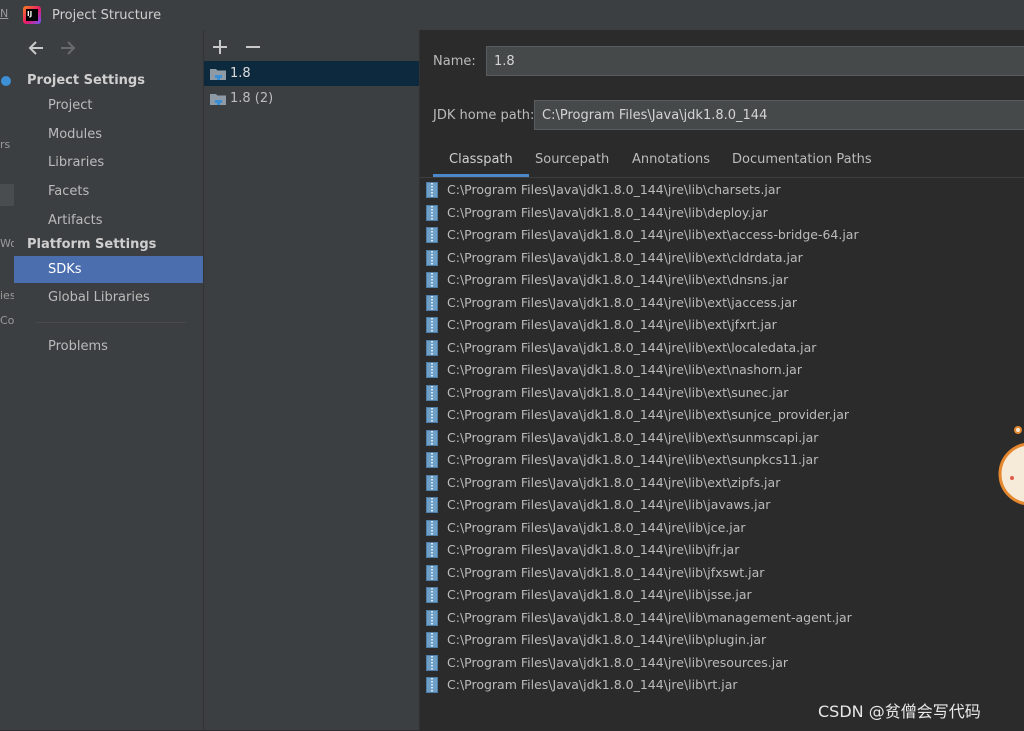 The image size is (1024, 731). What do you see at coordinates (108, 162) in the screenshot?
I see `nav-item-libraries: Libraries` at bounding box center [108, 162].